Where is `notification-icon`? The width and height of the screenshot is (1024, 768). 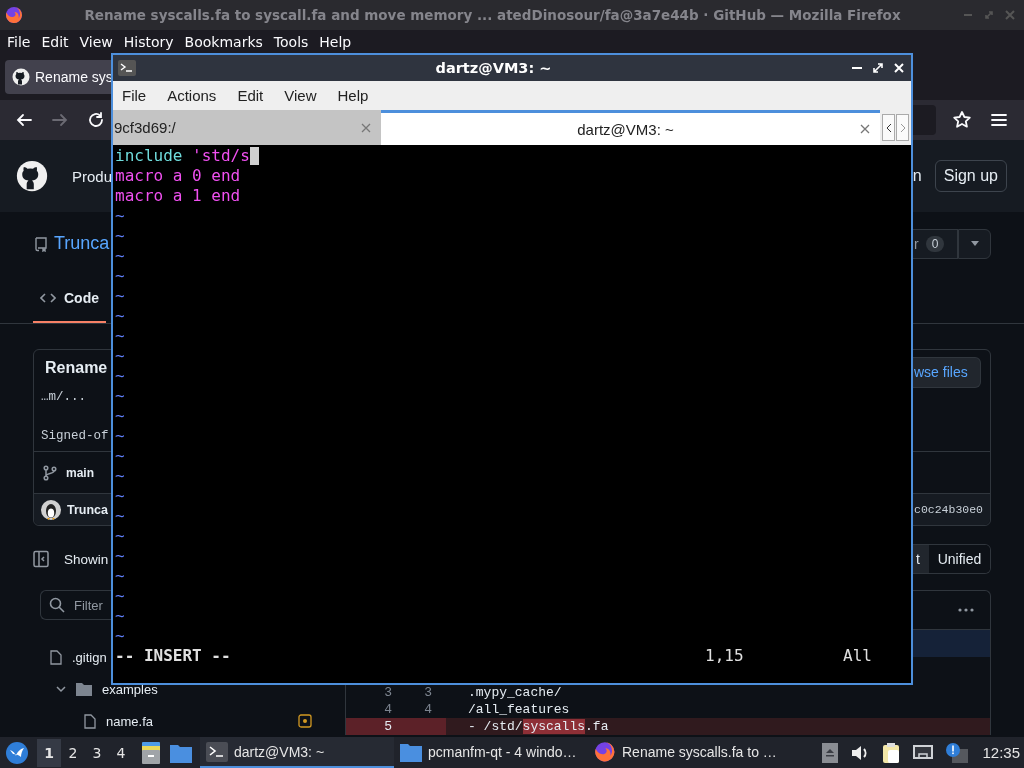
notification-icon is located at coordinates (957, 752).